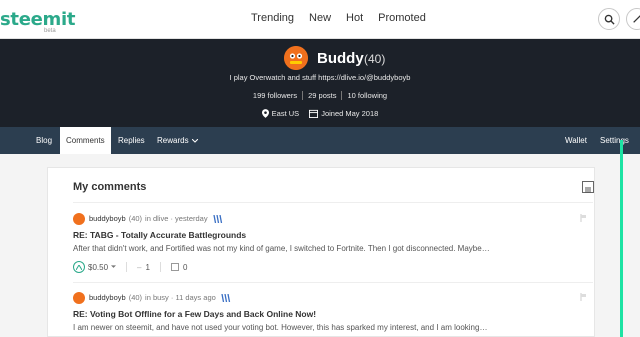  What do you see at coordinates (367, 95) in the screenshot?
I see `following-link: 10 following` at bounding box center [367, 95].